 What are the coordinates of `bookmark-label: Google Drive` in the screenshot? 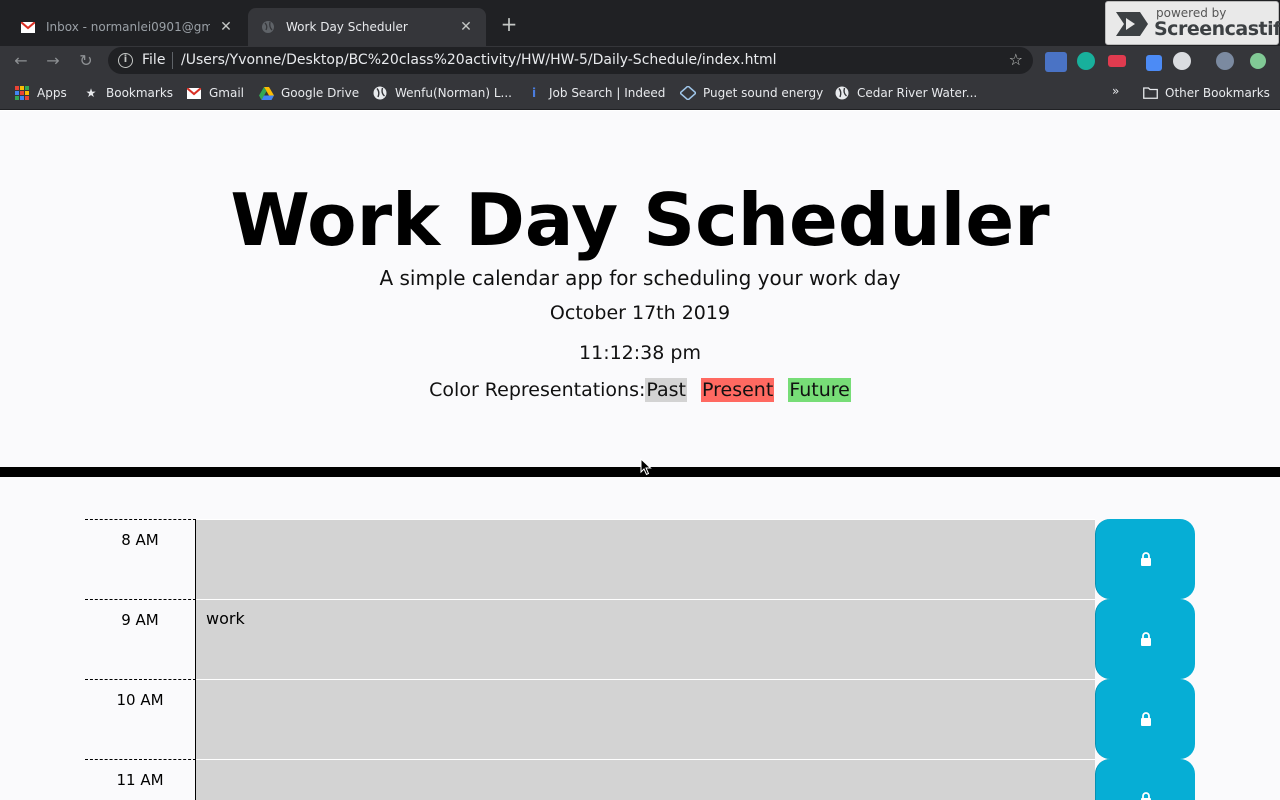 It's located at (320, 93).